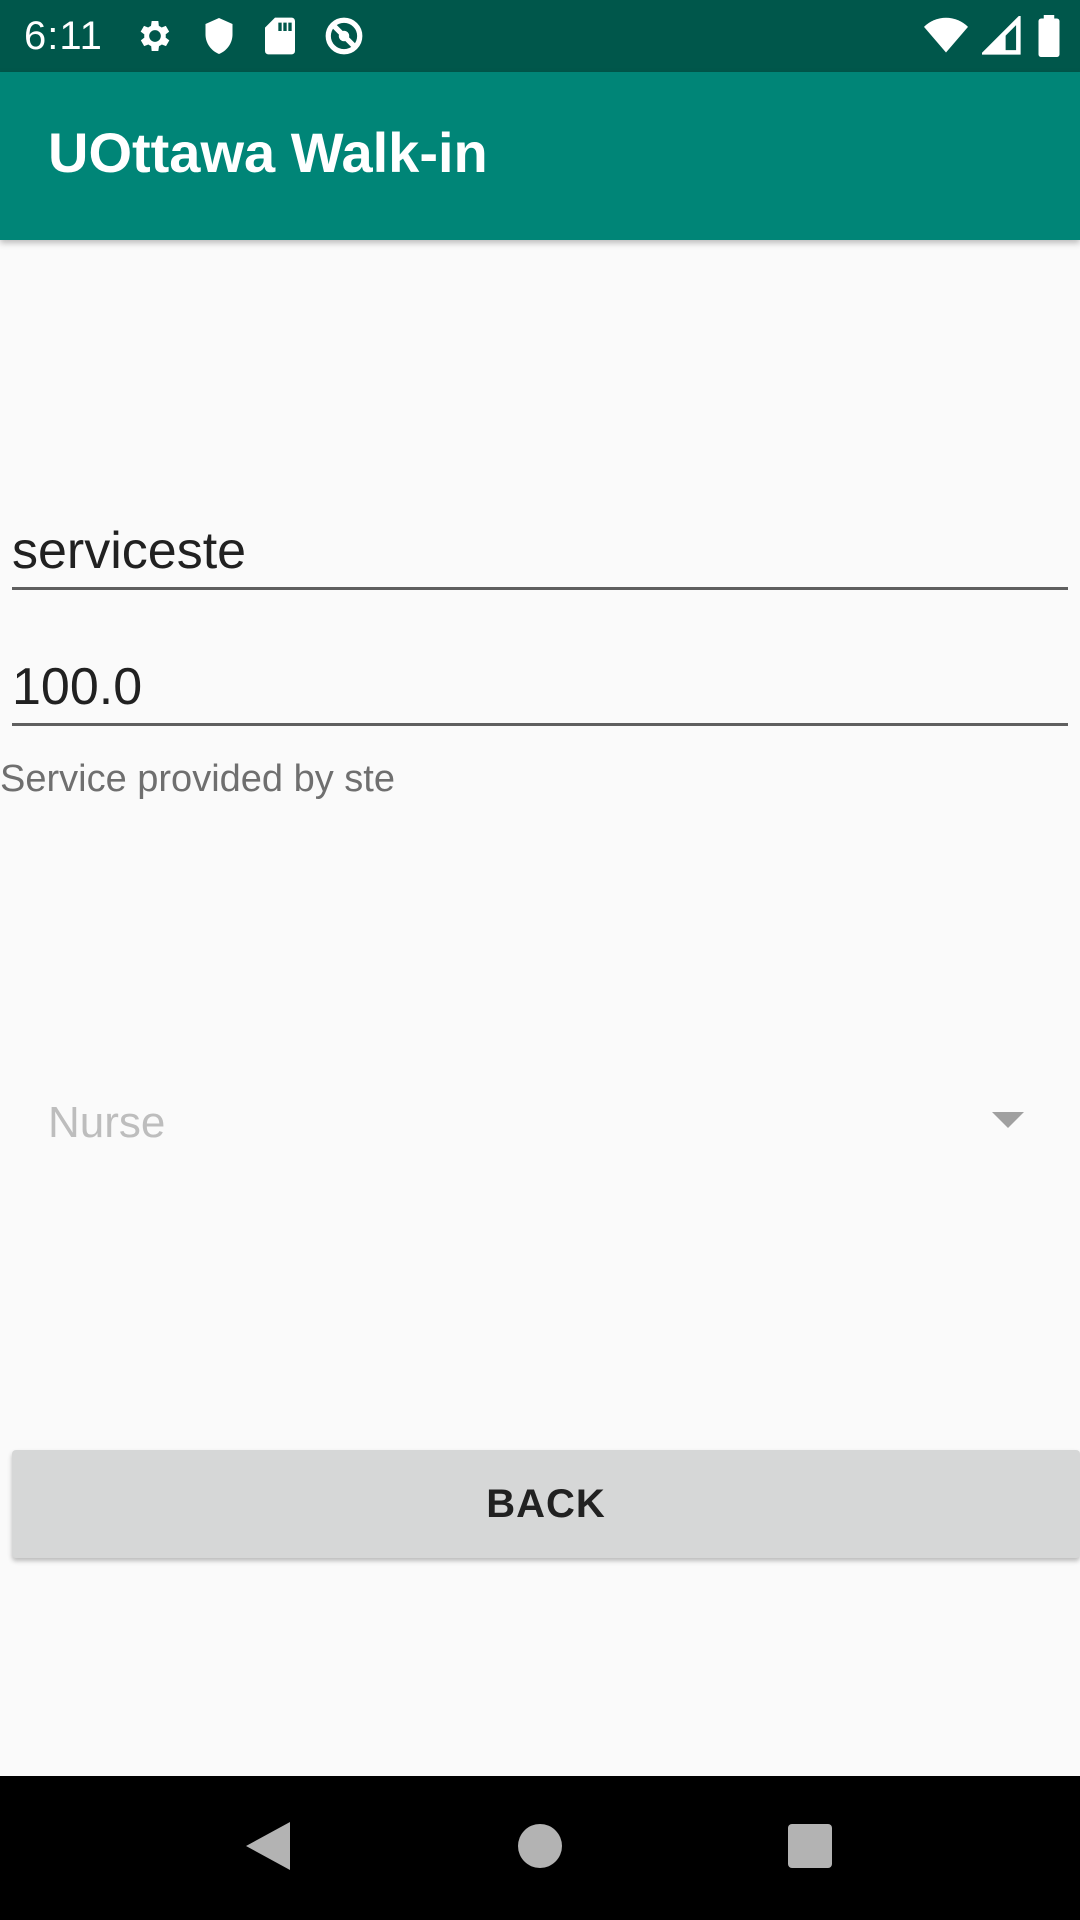  What do you see at coordinates (197, 779) in the screenshot?
I see `provider-text: Service provided by ste` at bounding box center [197, 779].